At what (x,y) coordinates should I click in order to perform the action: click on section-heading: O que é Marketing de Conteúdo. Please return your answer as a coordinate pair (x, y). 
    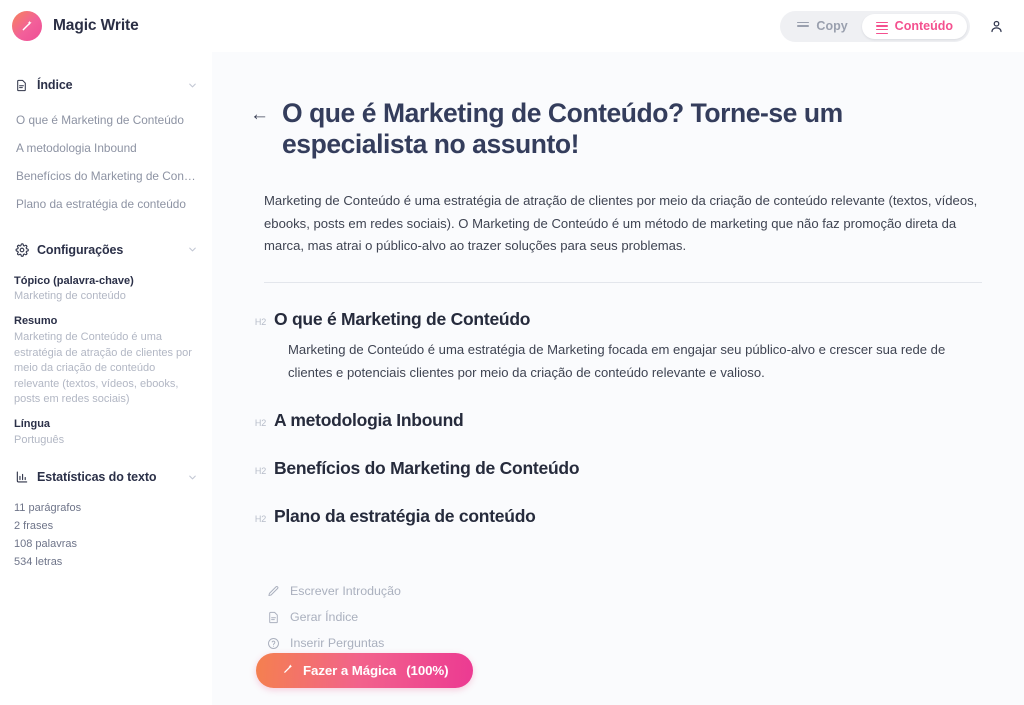
    Looking at the image, I should click on (402, 318).